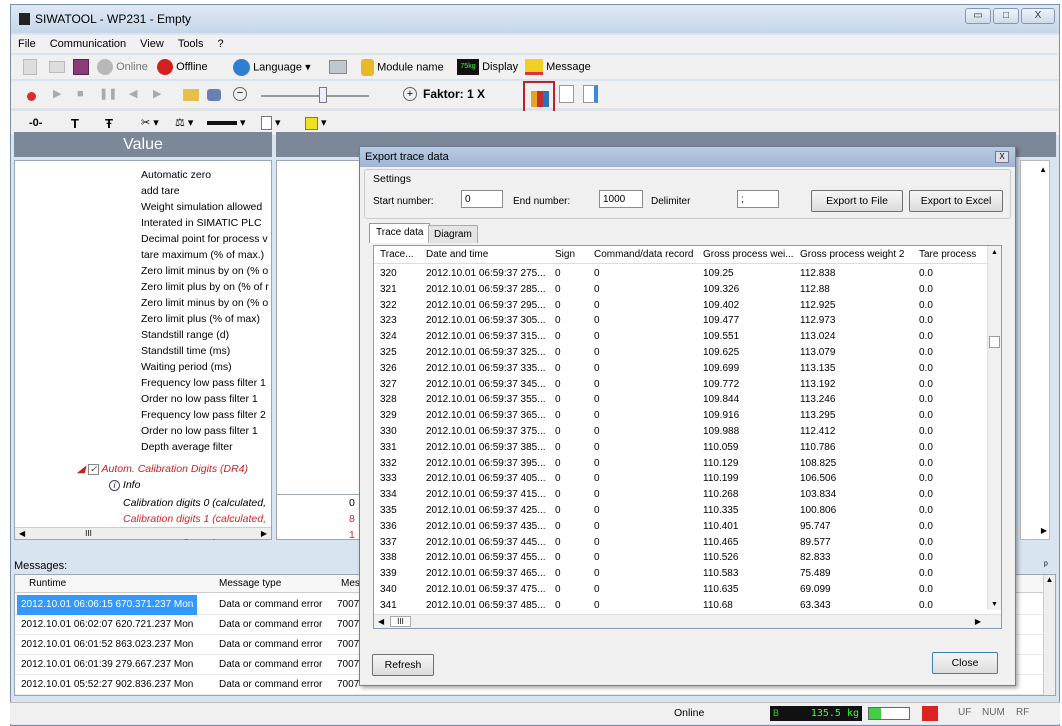  Describe the element at coordinates (857, 201) in the screenshot. I see `export-to-file-button: Export to File` at that location.